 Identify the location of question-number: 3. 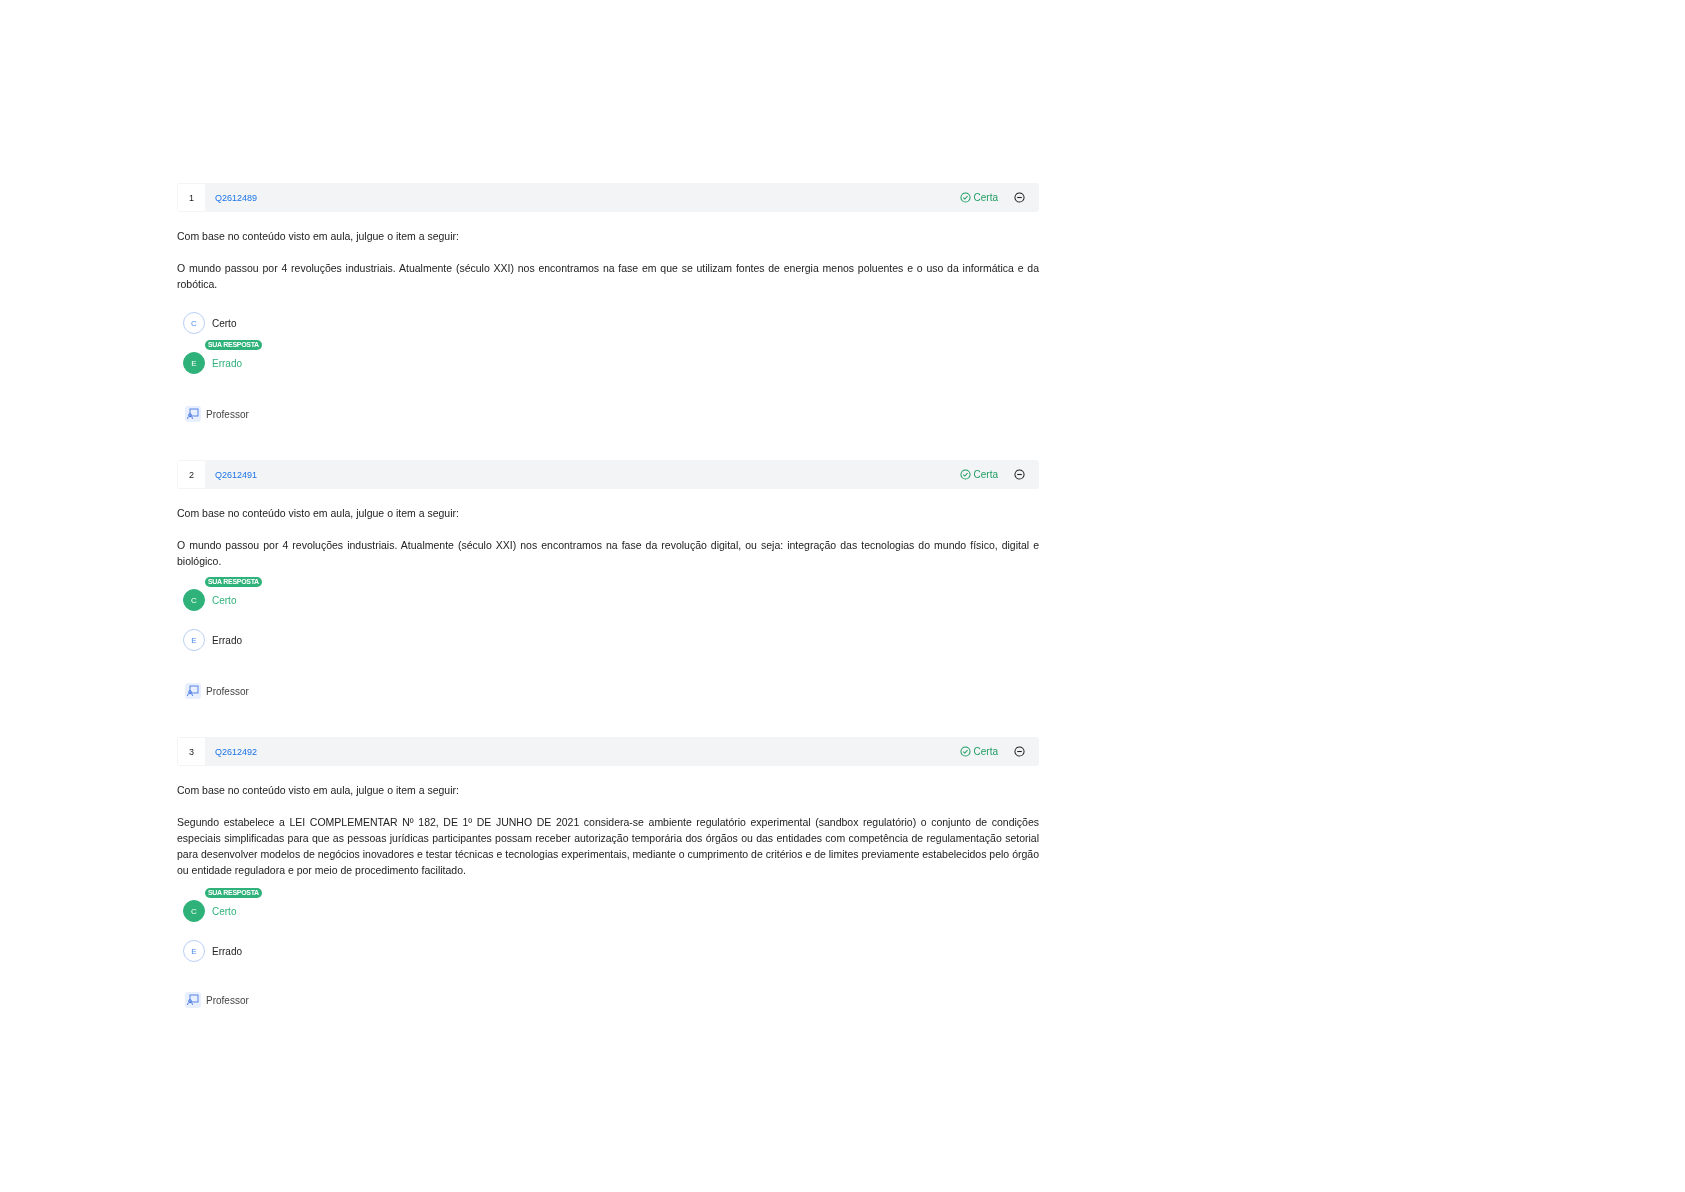
(191, 751).